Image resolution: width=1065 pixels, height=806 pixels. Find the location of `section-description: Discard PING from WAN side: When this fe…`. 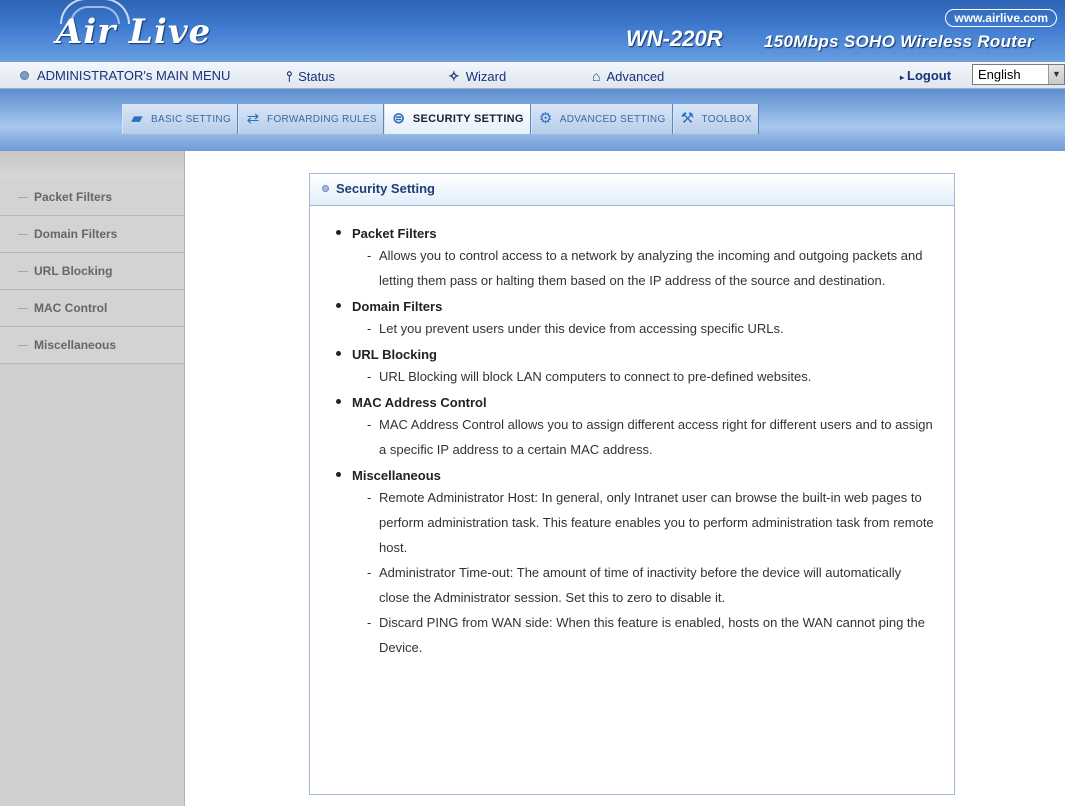

section-description: Discard PING from WAN side: When this fe… is located at coordinates (645, 635).